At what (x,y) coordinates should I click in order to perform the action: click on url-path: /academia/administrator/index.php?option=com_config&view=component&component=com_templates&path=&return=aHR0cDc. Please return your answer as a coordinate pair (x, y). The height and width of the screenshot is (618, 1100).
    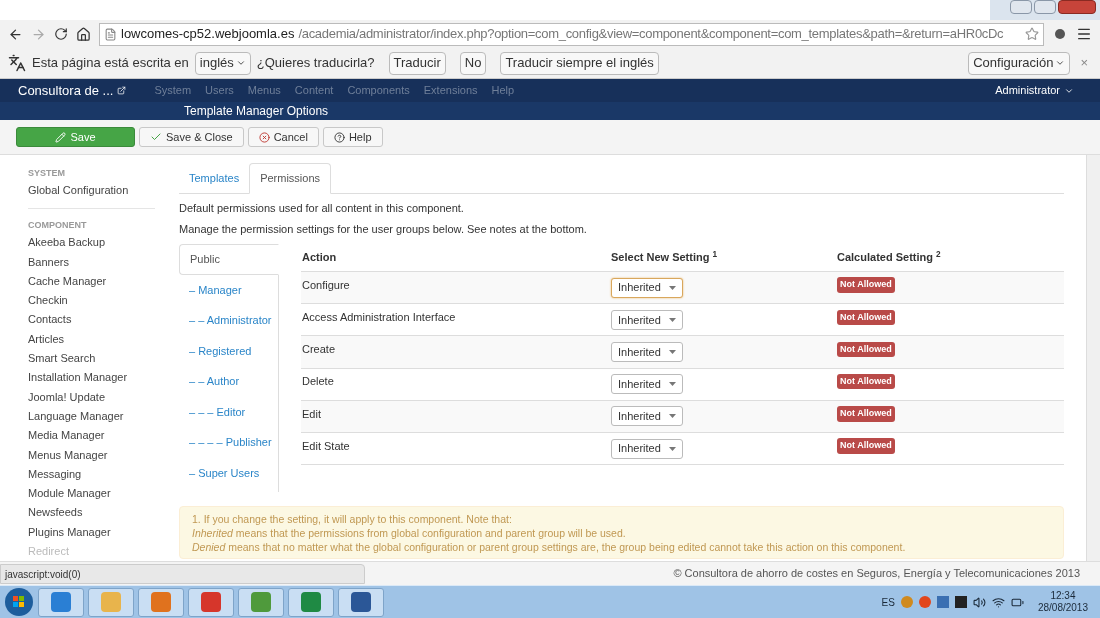
    Looking at the image, I should click on (651, 34).